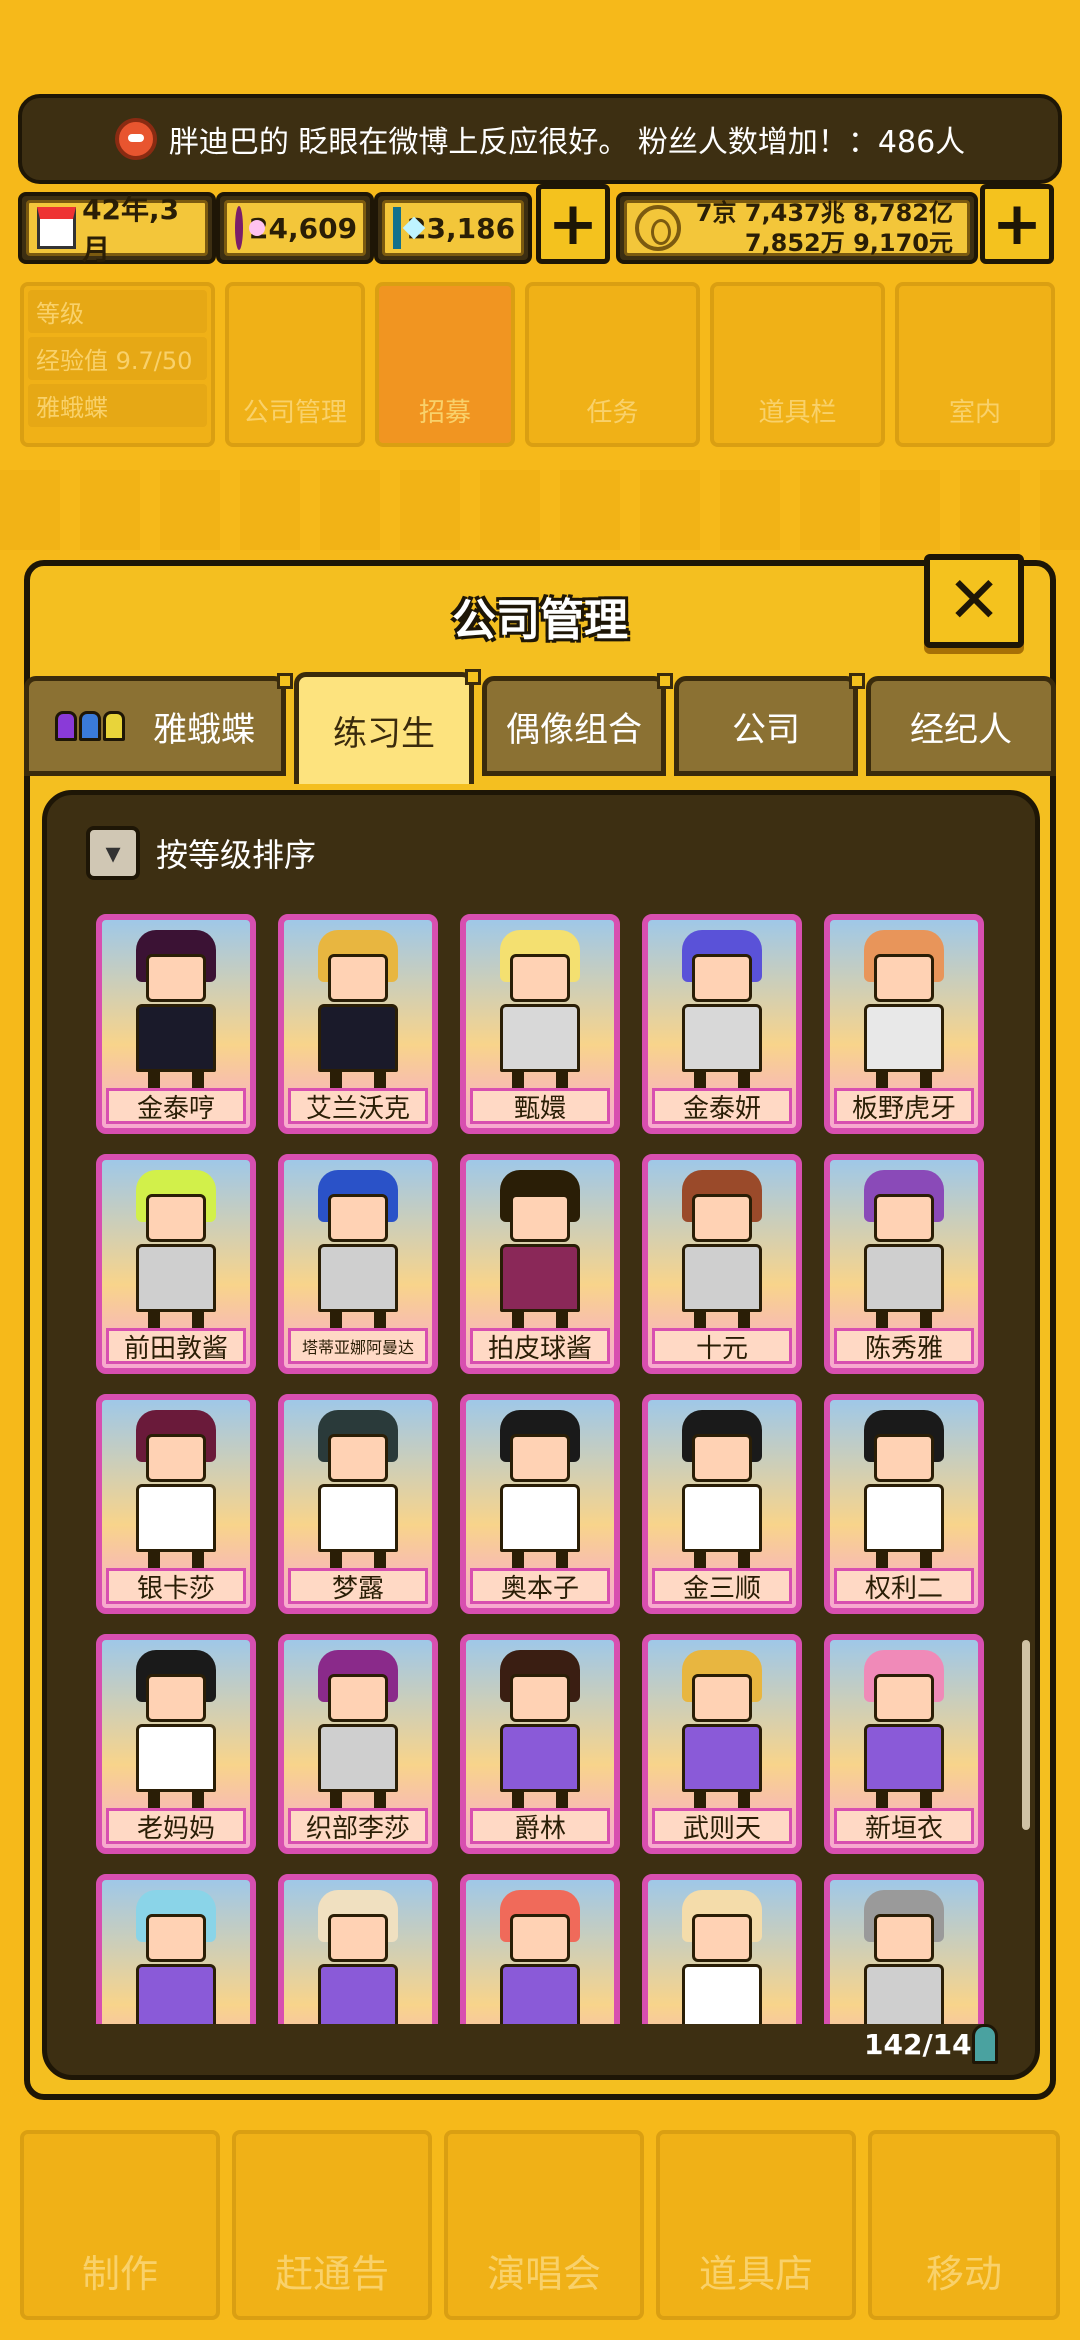  I want to click on trainee-card: 前田敦酱, so click(176, 1264).